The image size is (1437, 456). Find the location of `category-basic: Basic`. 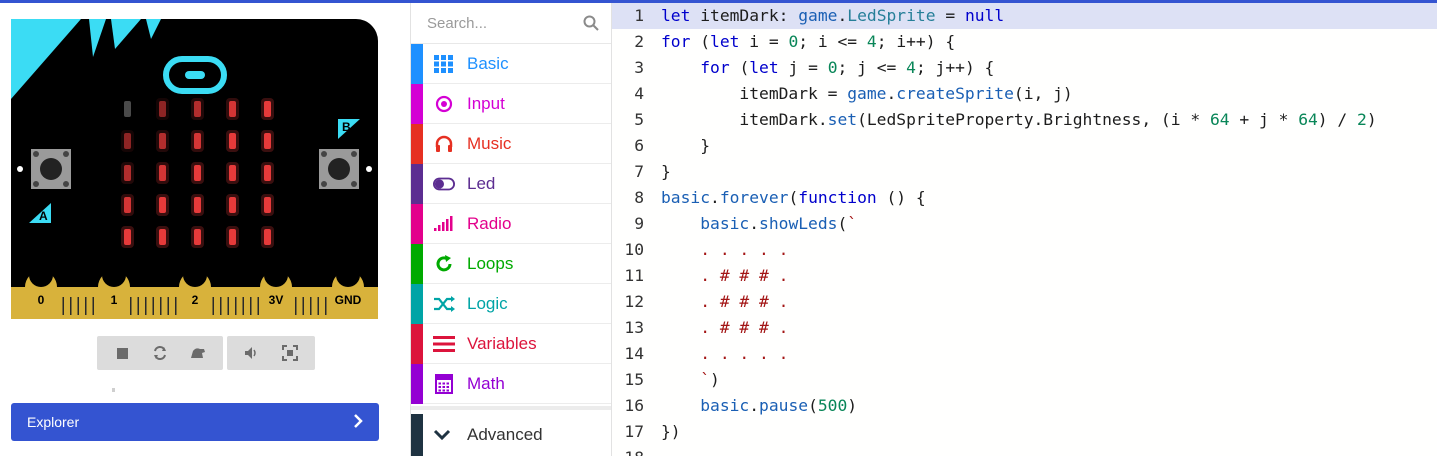

category-basic: Basic is located at coordinates (511, 63).